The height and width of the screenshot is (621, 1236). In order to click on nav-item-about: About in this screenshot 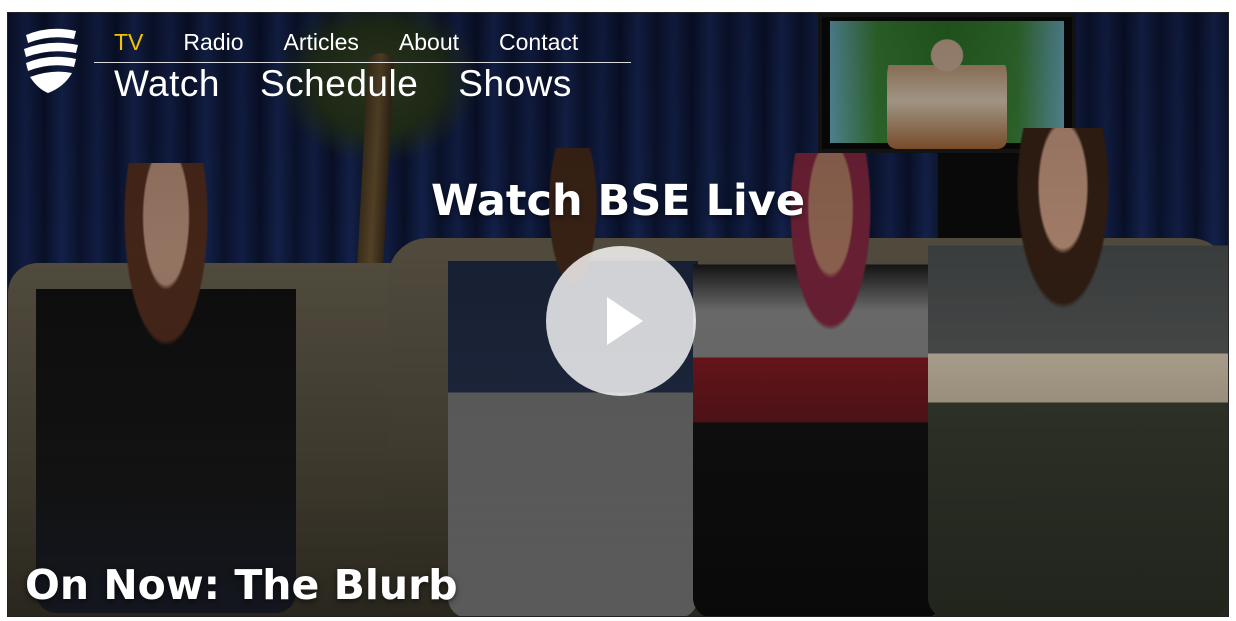, I will do `click(429, 42)`.